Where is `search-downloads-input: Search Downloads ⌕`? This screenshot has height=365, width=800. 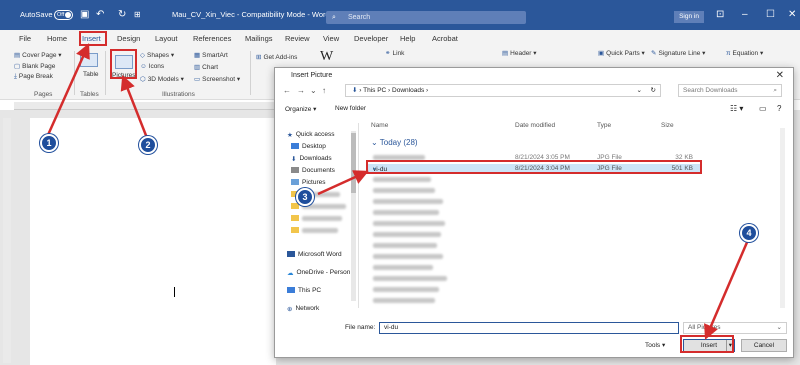 search-downloads-input: Search Downloads ⌕ is located at coordinates (730, 90).